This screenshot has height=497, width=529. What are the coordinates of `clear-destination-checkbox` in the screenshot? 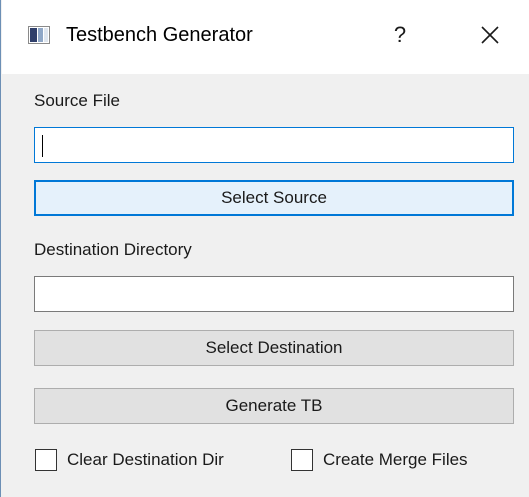 It's located at (46, 460).